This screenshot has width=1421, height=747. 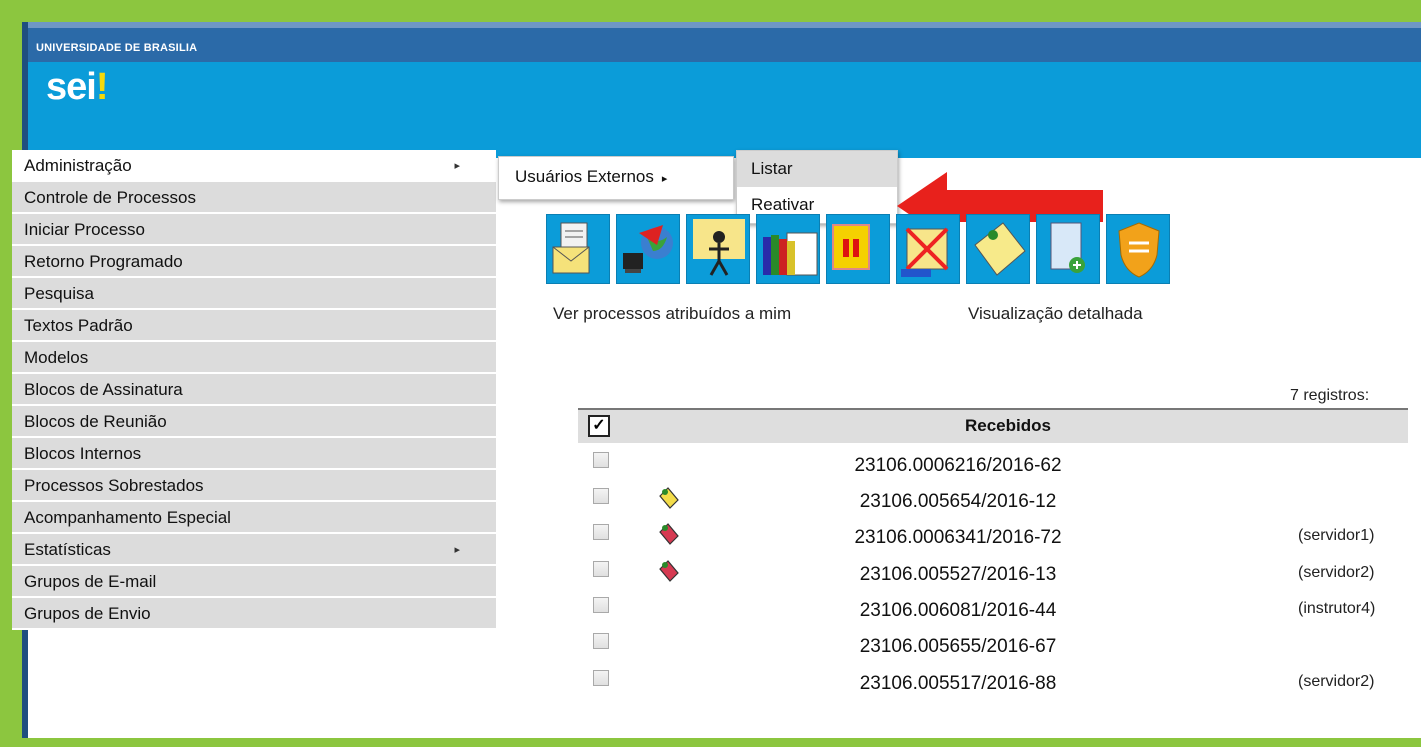 I want to click on cancel-document-icon, so click(x=928, y=249).